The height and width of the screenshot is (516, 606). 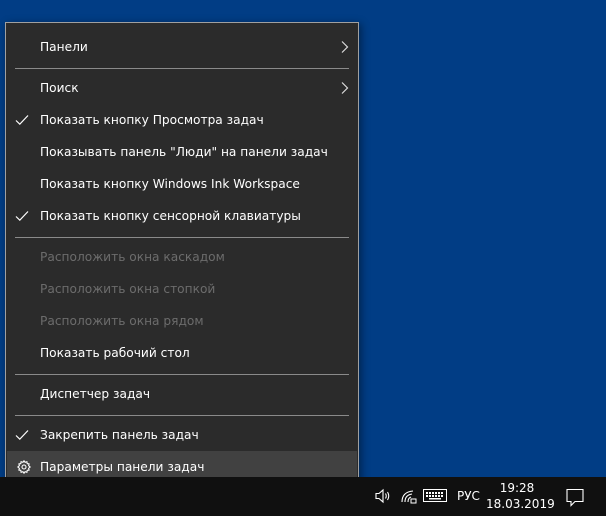 I want to click on menu-item-show-task-view-button: Показать кнопку Просмотра задач, so click(x=182, y=120).